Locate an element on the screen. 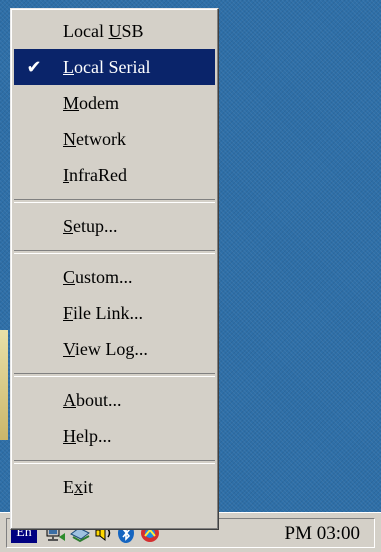 Image resolution: width=381 pixels, height=552 pixels. menu-item-local-serial: ✔ Local Serial is located at coordinates (114, 67).